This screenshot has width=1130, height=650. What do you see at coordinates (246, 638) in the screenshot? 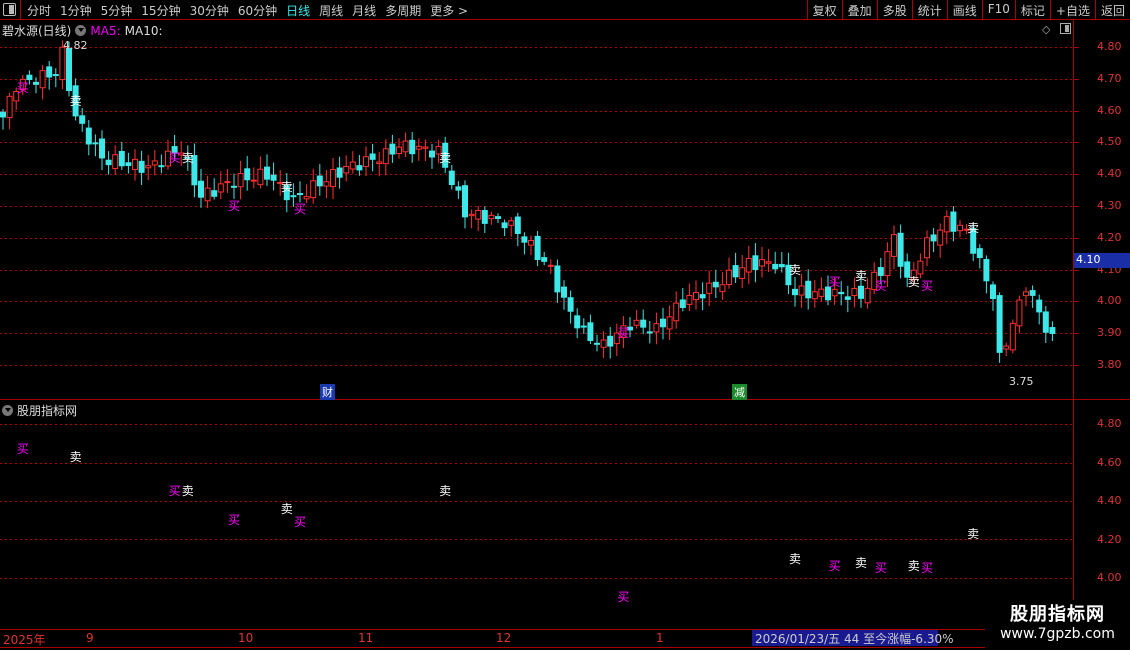
I see `time-label: 10` at bounding box center [246, 638].